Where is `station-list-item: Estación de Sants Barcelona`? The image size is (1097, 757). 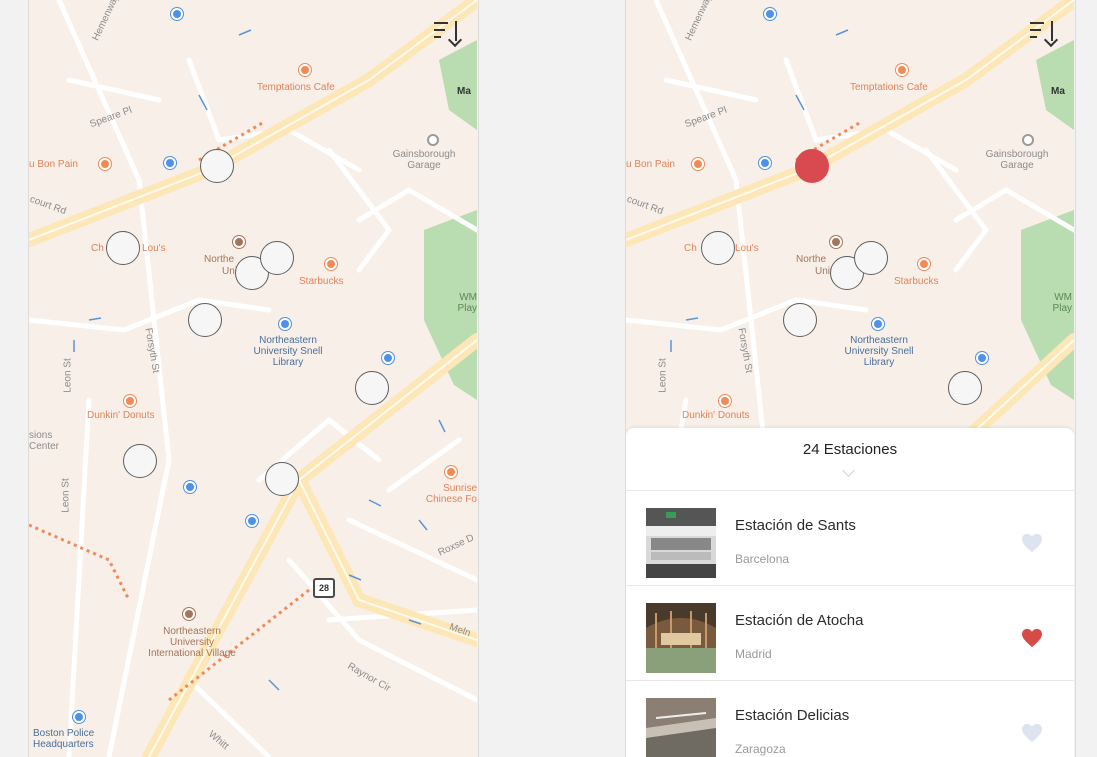 station-list-item: Estación de Sants Barcelona is located at coordinates (850, 537).